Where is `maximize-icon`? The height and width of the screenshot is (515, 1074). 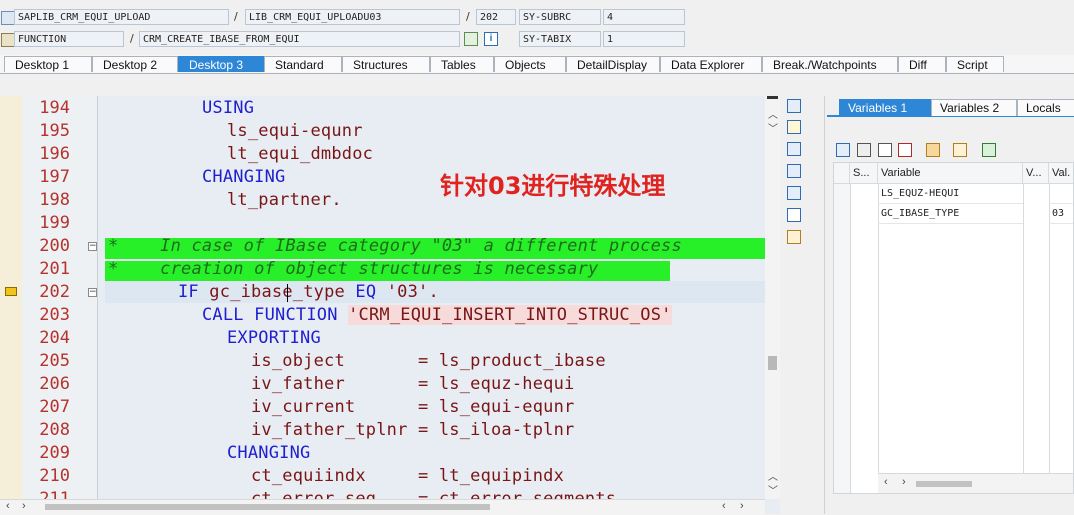
maximize-icon is located at coordinates (794, 171).